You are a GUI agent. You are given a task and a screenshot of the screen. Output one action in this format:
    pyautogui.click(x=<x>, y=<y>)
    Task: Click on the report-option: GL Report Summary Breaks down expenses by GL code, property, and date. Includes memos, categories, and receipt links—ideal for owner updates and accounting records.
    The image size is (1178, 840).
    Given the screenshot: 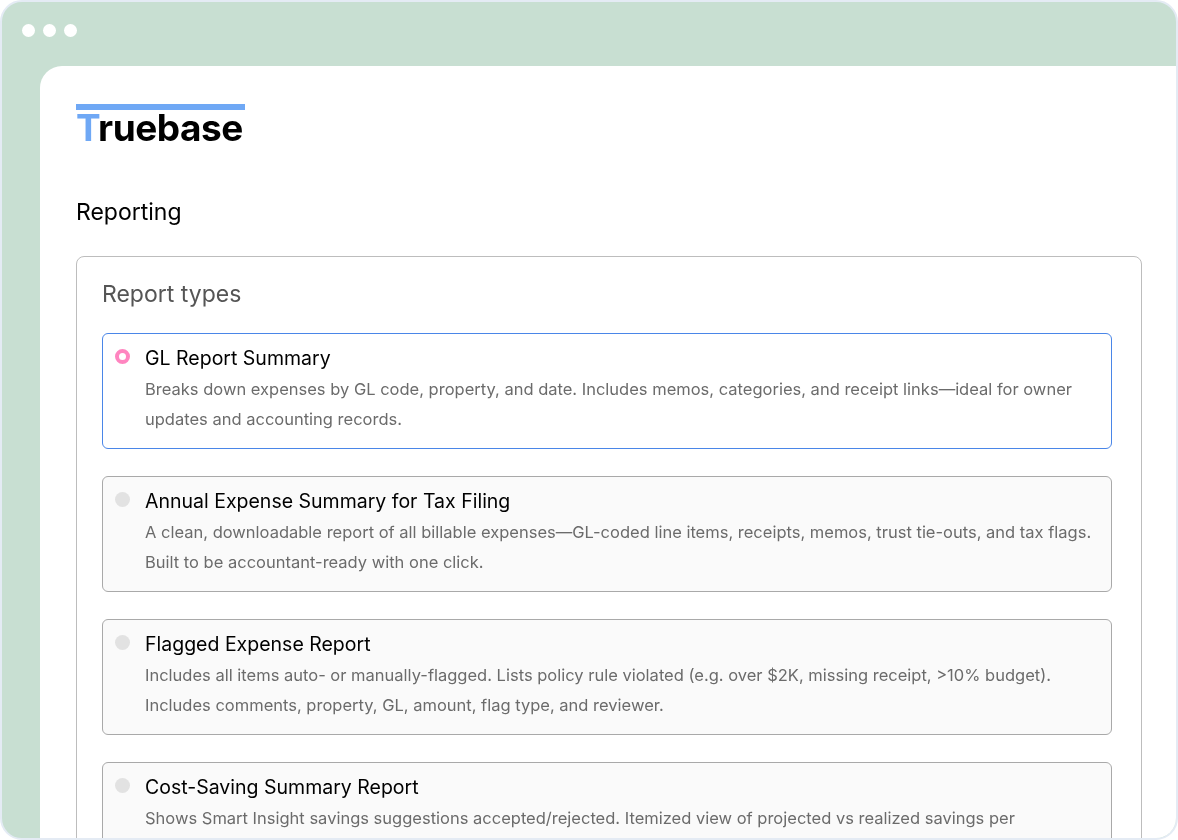 What is the action you would take?
    pyautogui.click(x=607, y=391)
    